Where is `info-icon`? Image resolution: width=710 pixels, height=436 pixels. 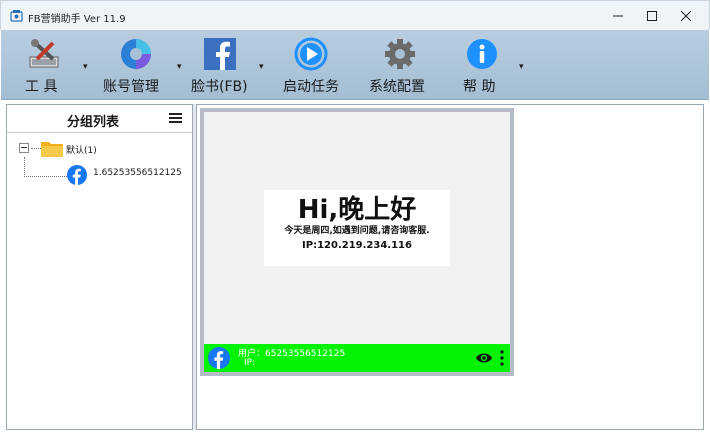 info-icon is located at coordinates (482, 54).